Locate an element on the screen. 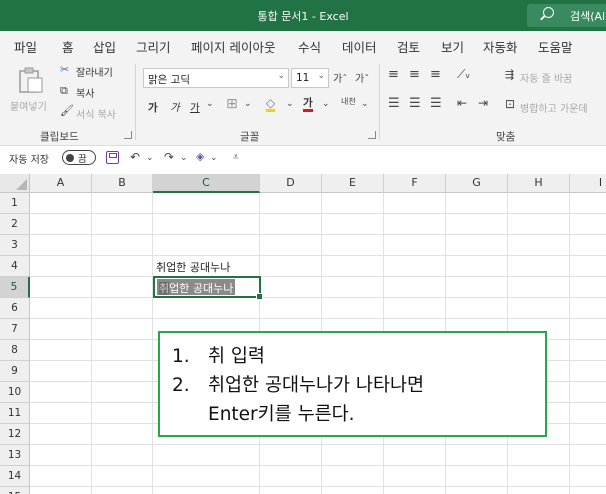  row-header-selected: 5 is located at coordinates (15, 287).